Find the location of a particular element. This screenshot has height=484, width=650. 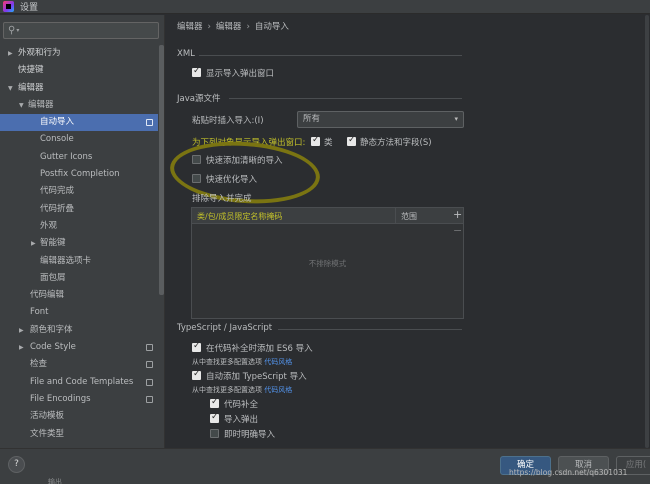

sidebar-item: Font is located at coordinates (79, 312).